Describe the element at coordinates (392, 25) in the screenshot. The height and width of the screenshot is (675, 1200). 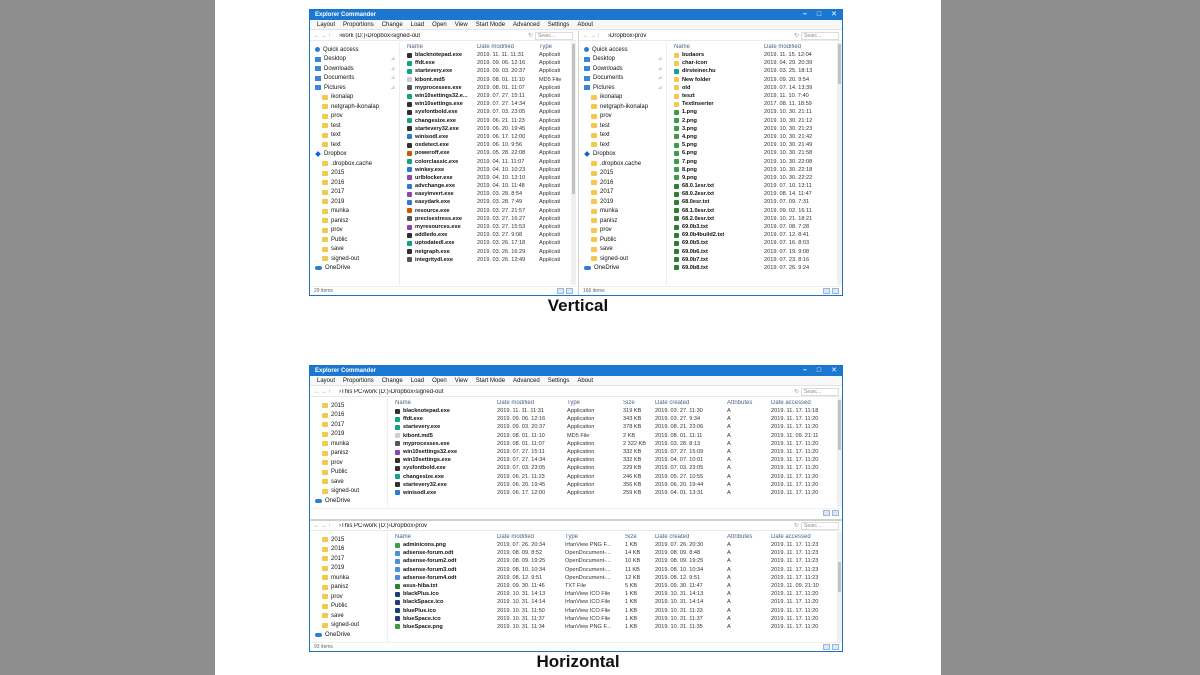
I see `menu-change: Change` at that location.